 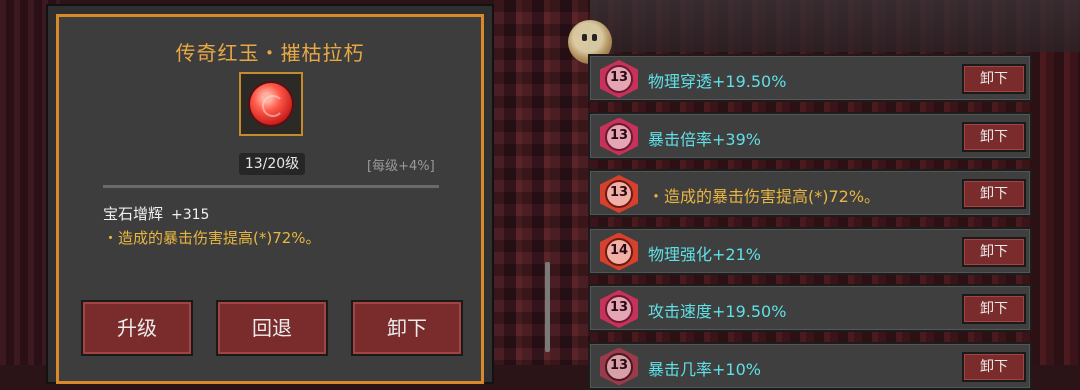 What do you see at coordinates (810, 250) in the screenshot?
I see `gem-list-item: 14 物理强化+21% 卸下` at bounding box center [810, 250].